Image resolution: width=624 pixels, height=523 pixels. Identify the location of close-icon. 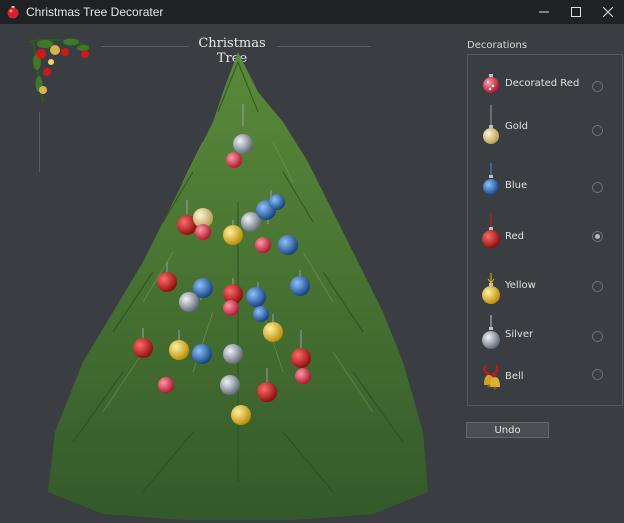
(608, 12).